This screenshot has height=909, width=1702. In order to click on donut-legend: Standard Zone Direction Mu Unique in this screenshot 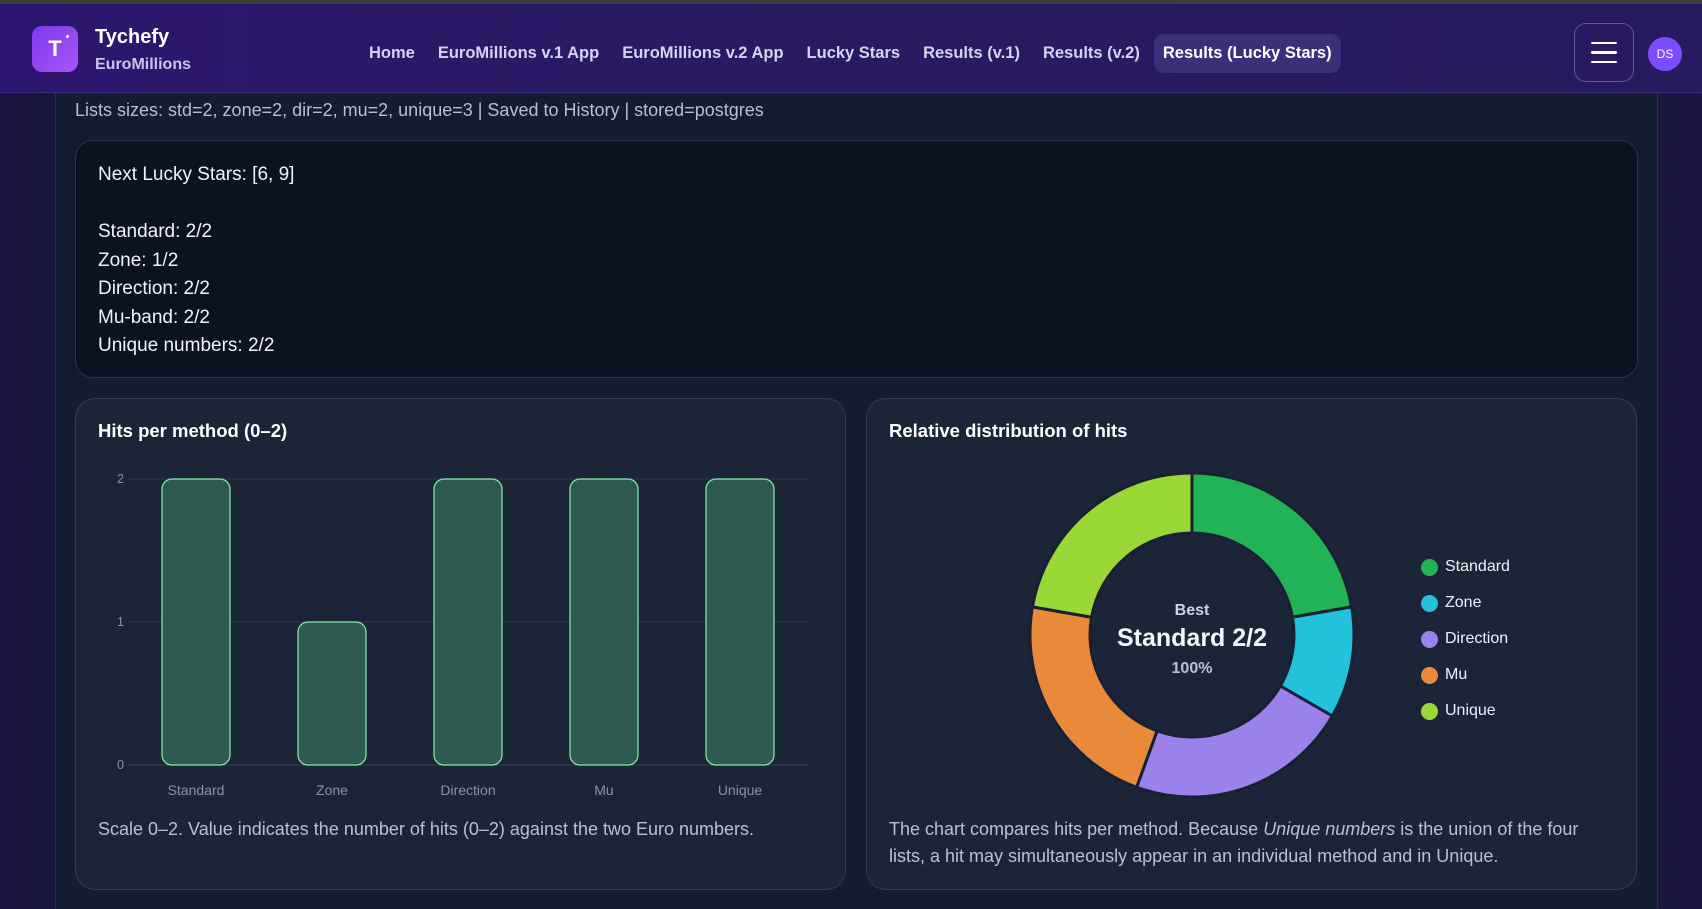, I will do `click(1465, 639)`.